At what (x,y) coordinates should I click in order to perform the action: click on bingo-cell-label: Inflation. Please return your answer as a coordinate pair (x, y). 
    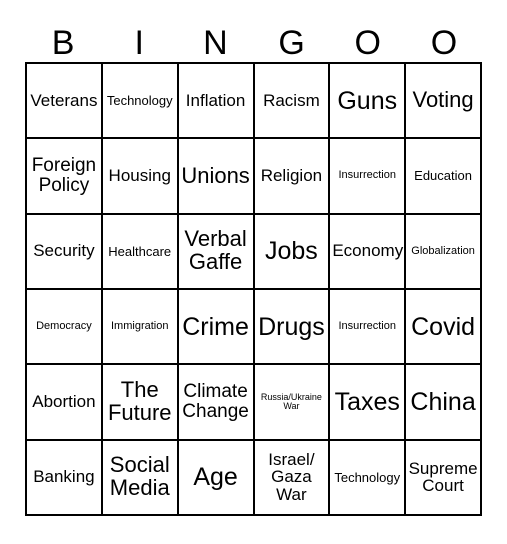
    Looking at the image, I should click on (215, 100).